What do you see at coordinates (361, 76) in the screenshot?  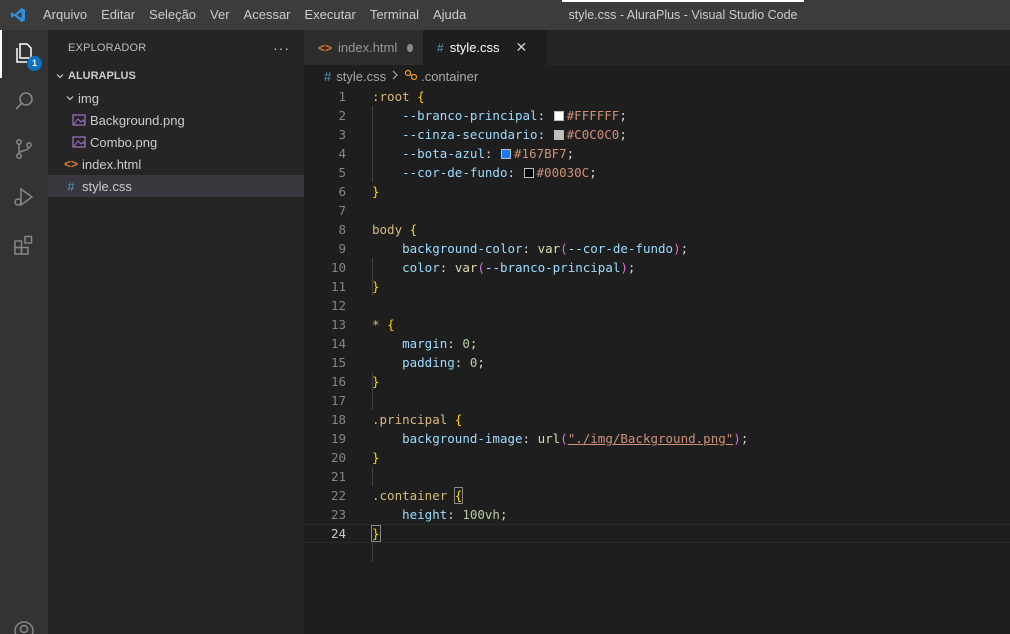 I see `breadcrumb-file: style.css` at bounding box center [361, 76].